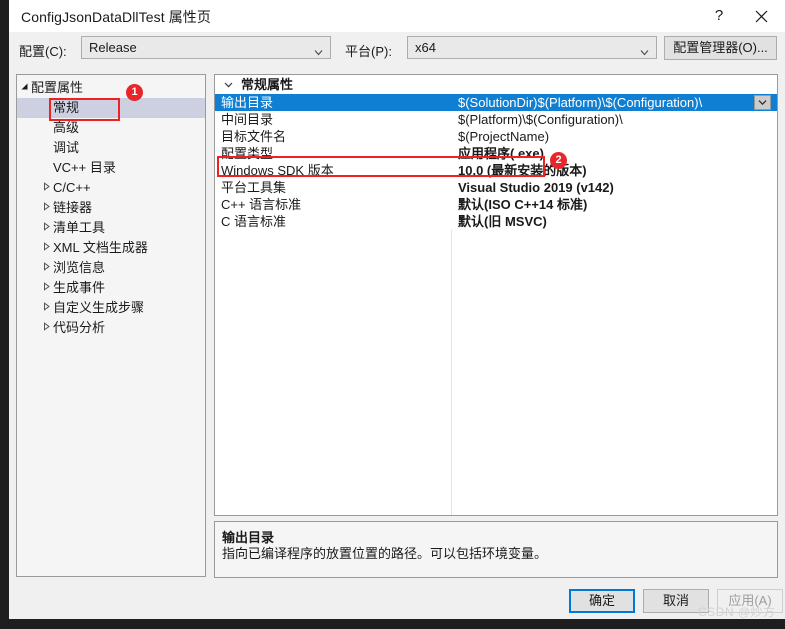  Describe the element at coordinates (254, 221) in the screenshot. I see `property-name: C 语言标准` at that location.